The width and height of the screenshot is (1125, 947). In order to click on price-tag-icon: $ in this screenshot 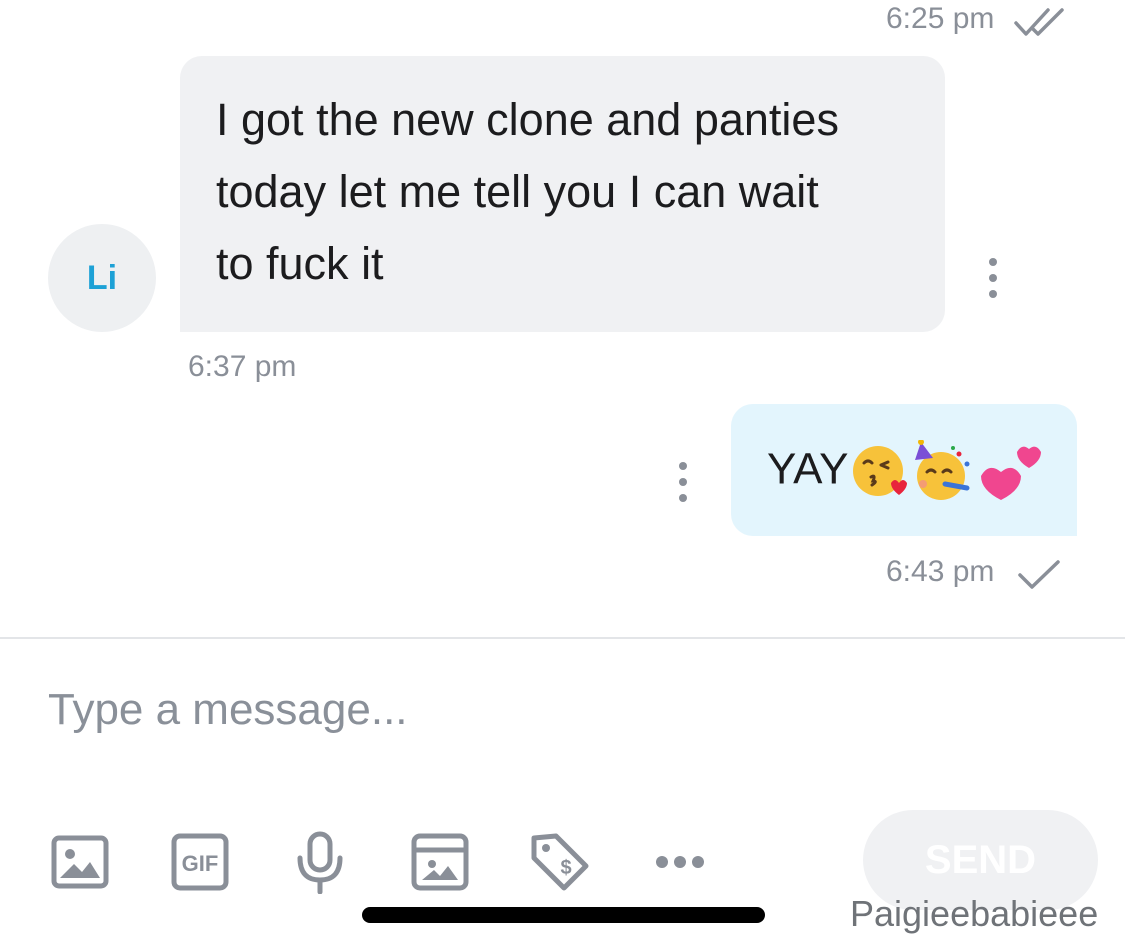, I will do `click(560, 862)`.